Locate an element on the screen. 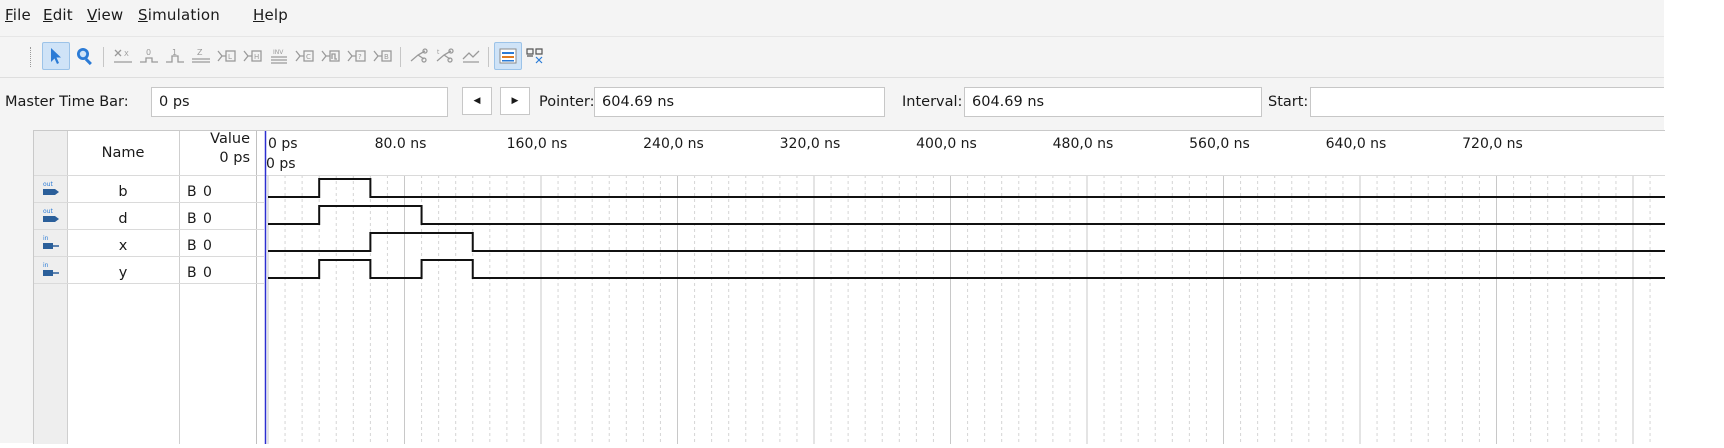 This screenshot has height=448, width=1724. run-timing-simulation-icon: t is located at coordinates (445, 56).